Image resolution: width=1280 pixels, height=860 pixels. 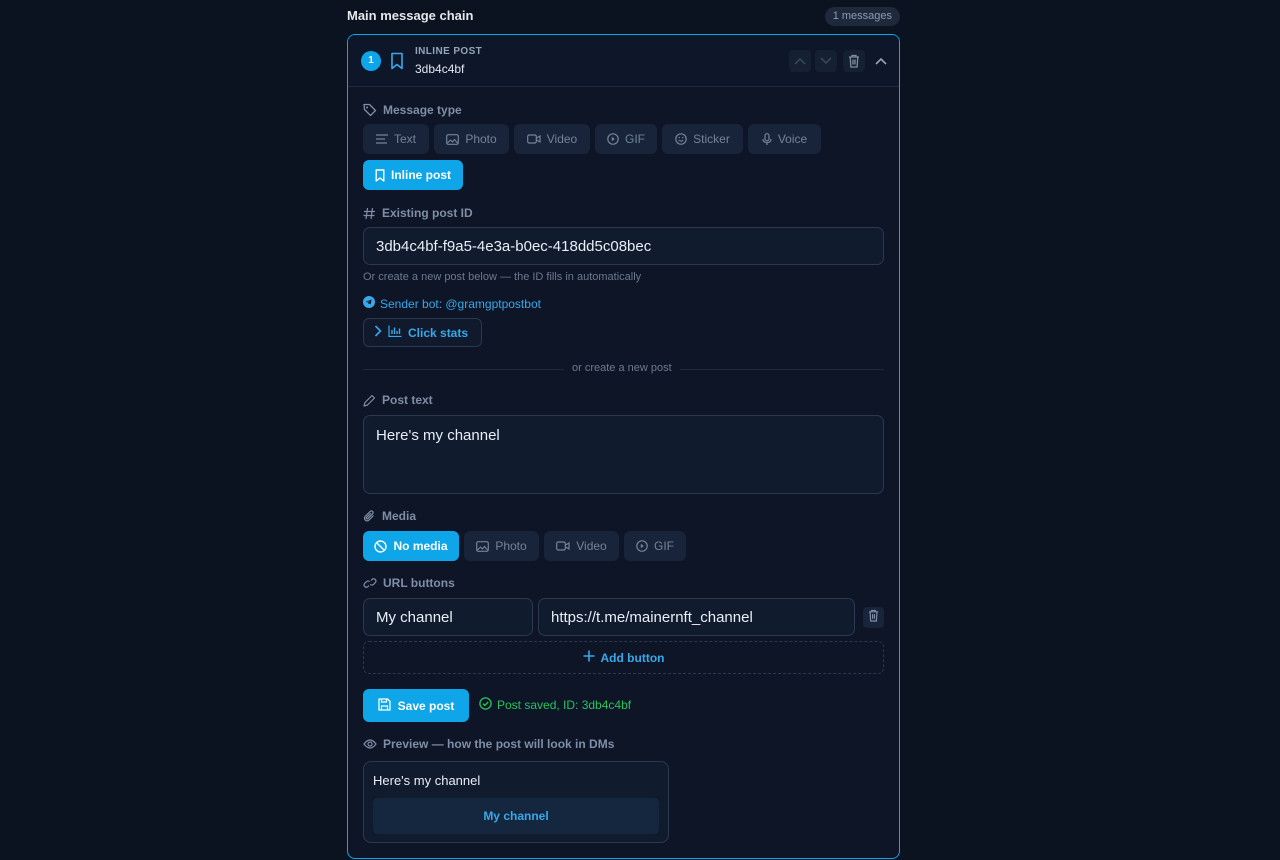 I want to click on media-none-button: No media, so click(x=411, y=546).